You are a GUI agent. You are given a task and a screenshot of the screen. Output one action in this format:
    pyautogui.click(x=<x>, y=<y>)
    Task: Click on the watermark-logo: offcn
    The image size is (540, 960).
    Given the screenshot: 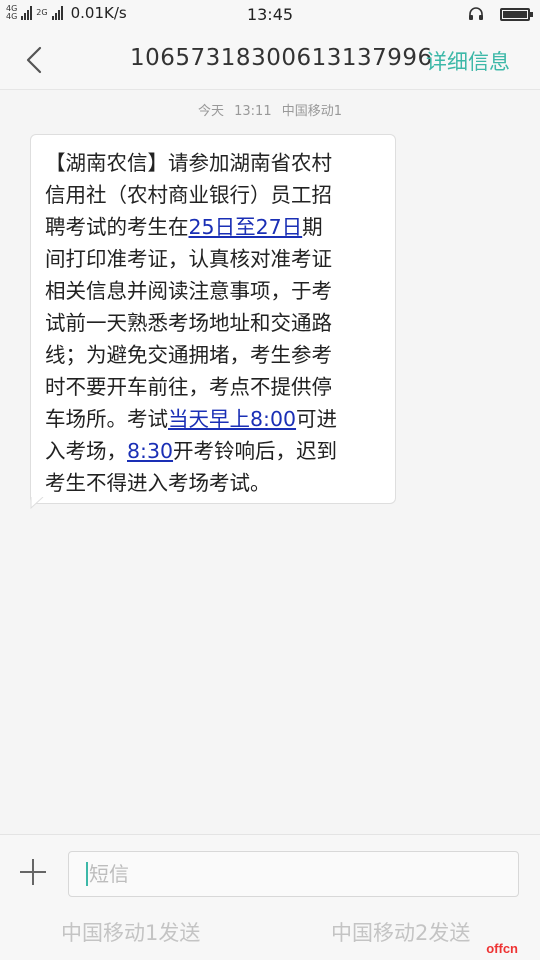 What is the action you would take?
    pyautogui.click(x=502, y=948)
    